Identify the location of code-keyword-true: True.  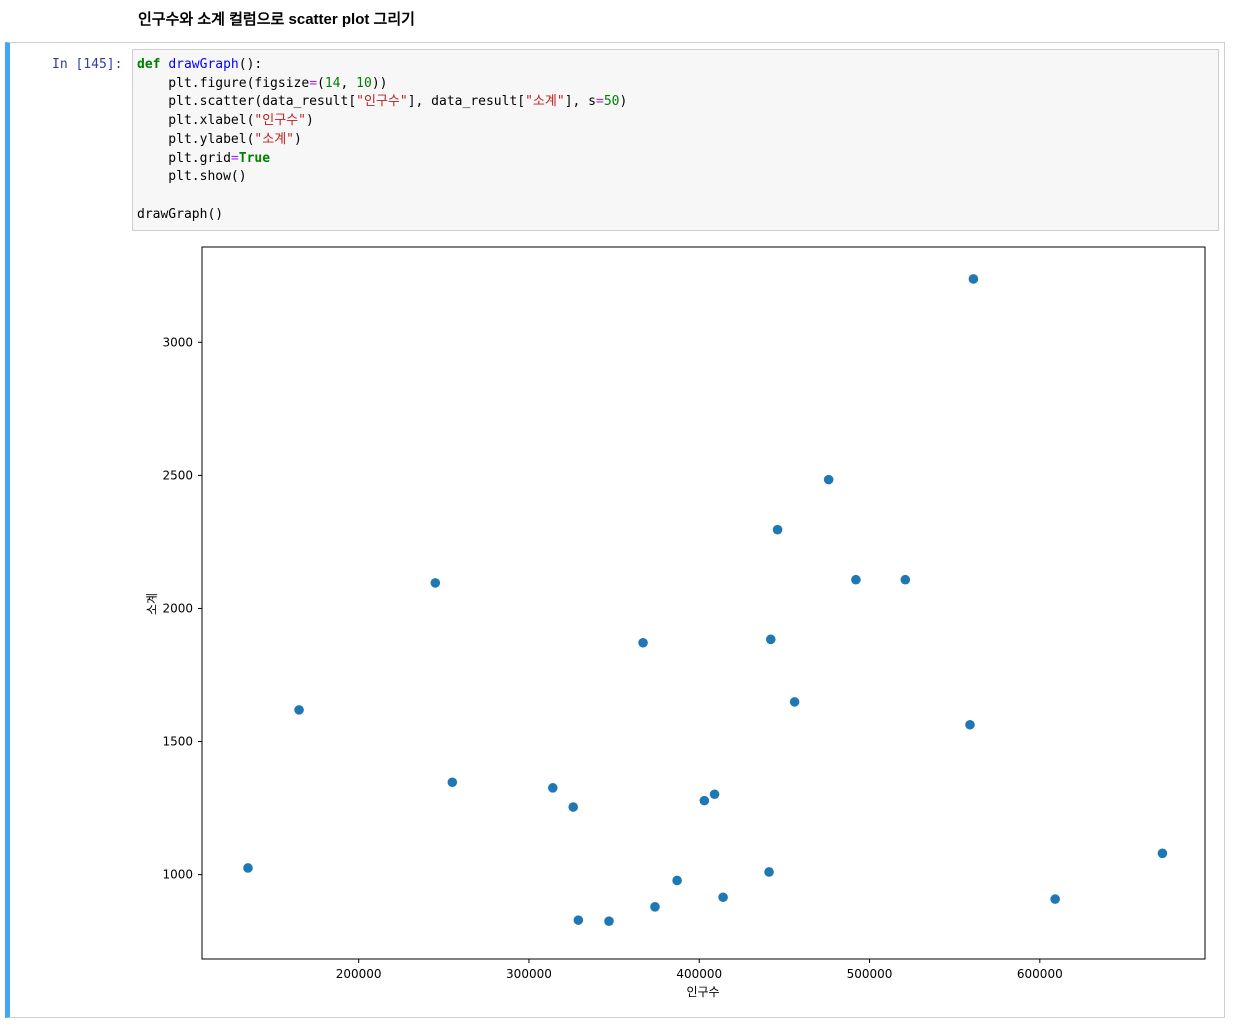
(254, 158).